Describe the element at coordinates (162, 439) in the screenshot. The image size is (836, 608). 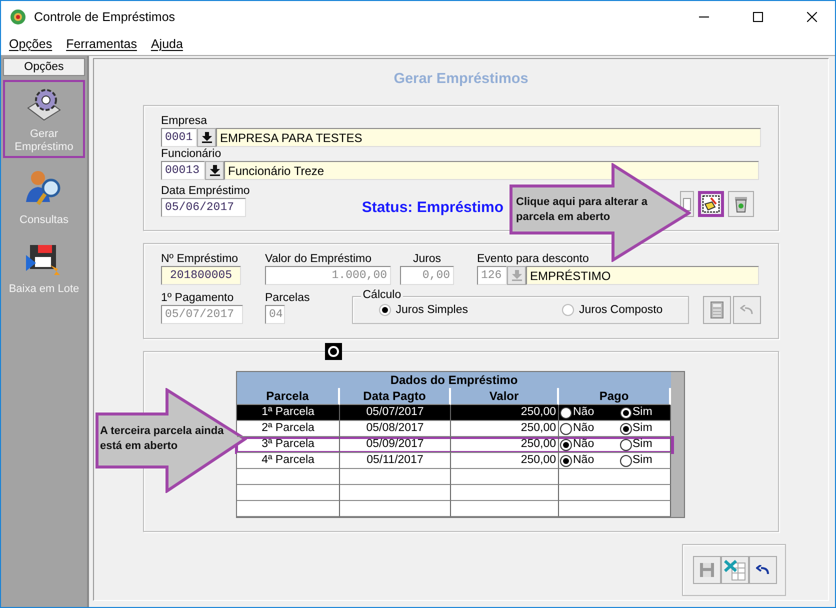
I see `callout-text: A terceira parcela ainda está em aberto` at that location.